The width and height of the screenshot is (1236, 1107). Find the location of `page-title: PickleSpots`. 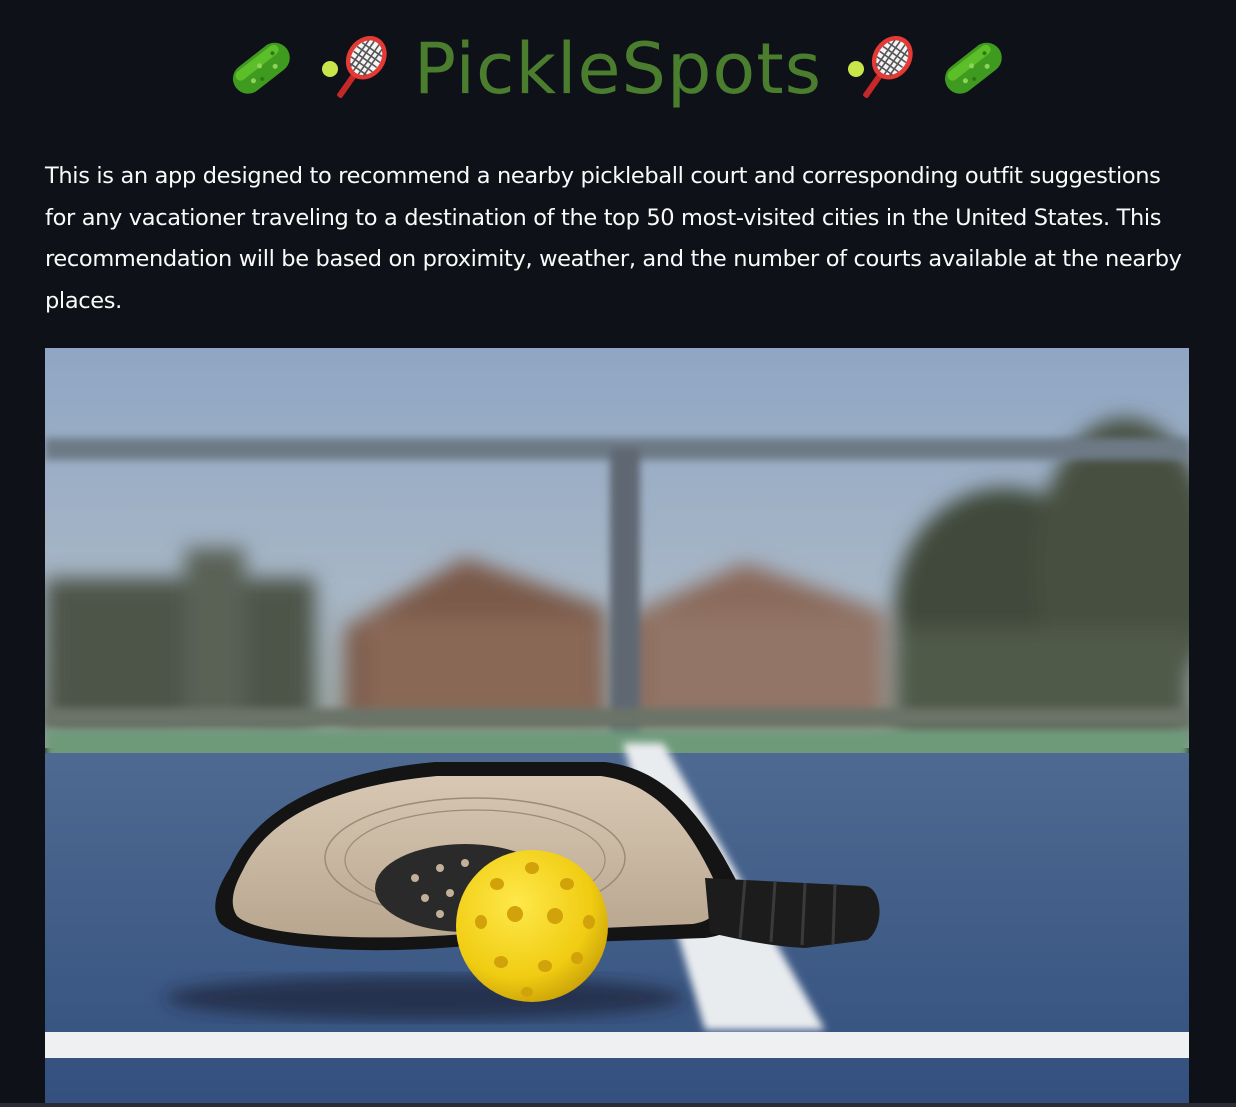

page-title: PickleSpots is located at coordinates (618, 69).